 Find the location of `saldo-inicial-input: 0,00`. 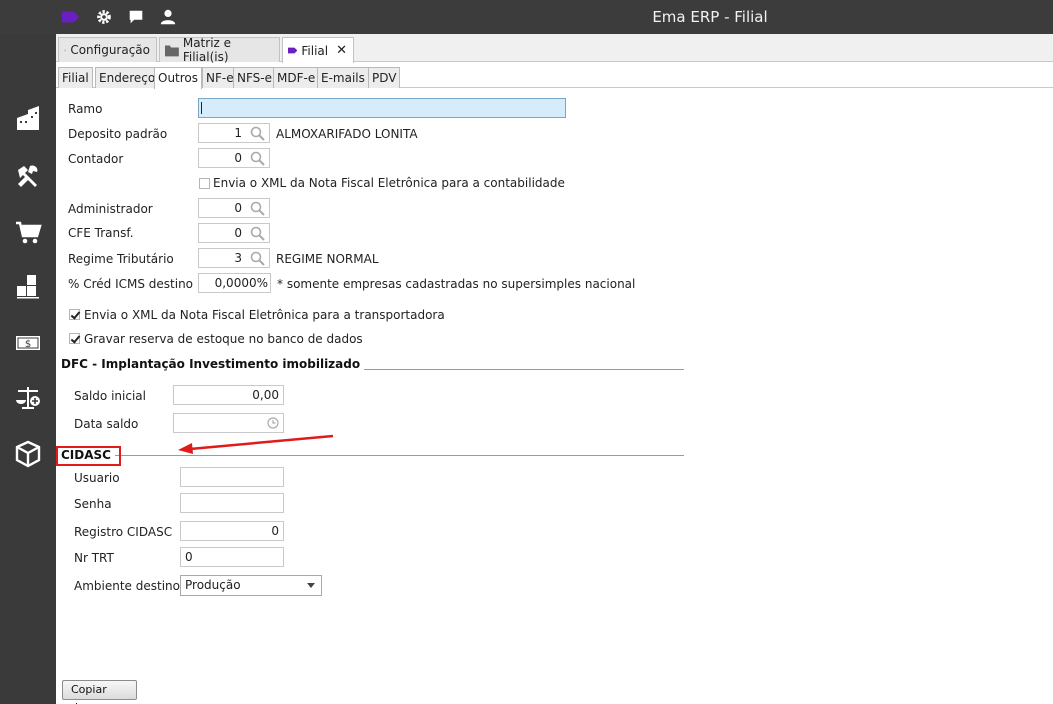

saldo-inicial-input: 0,00 is located at coordinates (228, 395).